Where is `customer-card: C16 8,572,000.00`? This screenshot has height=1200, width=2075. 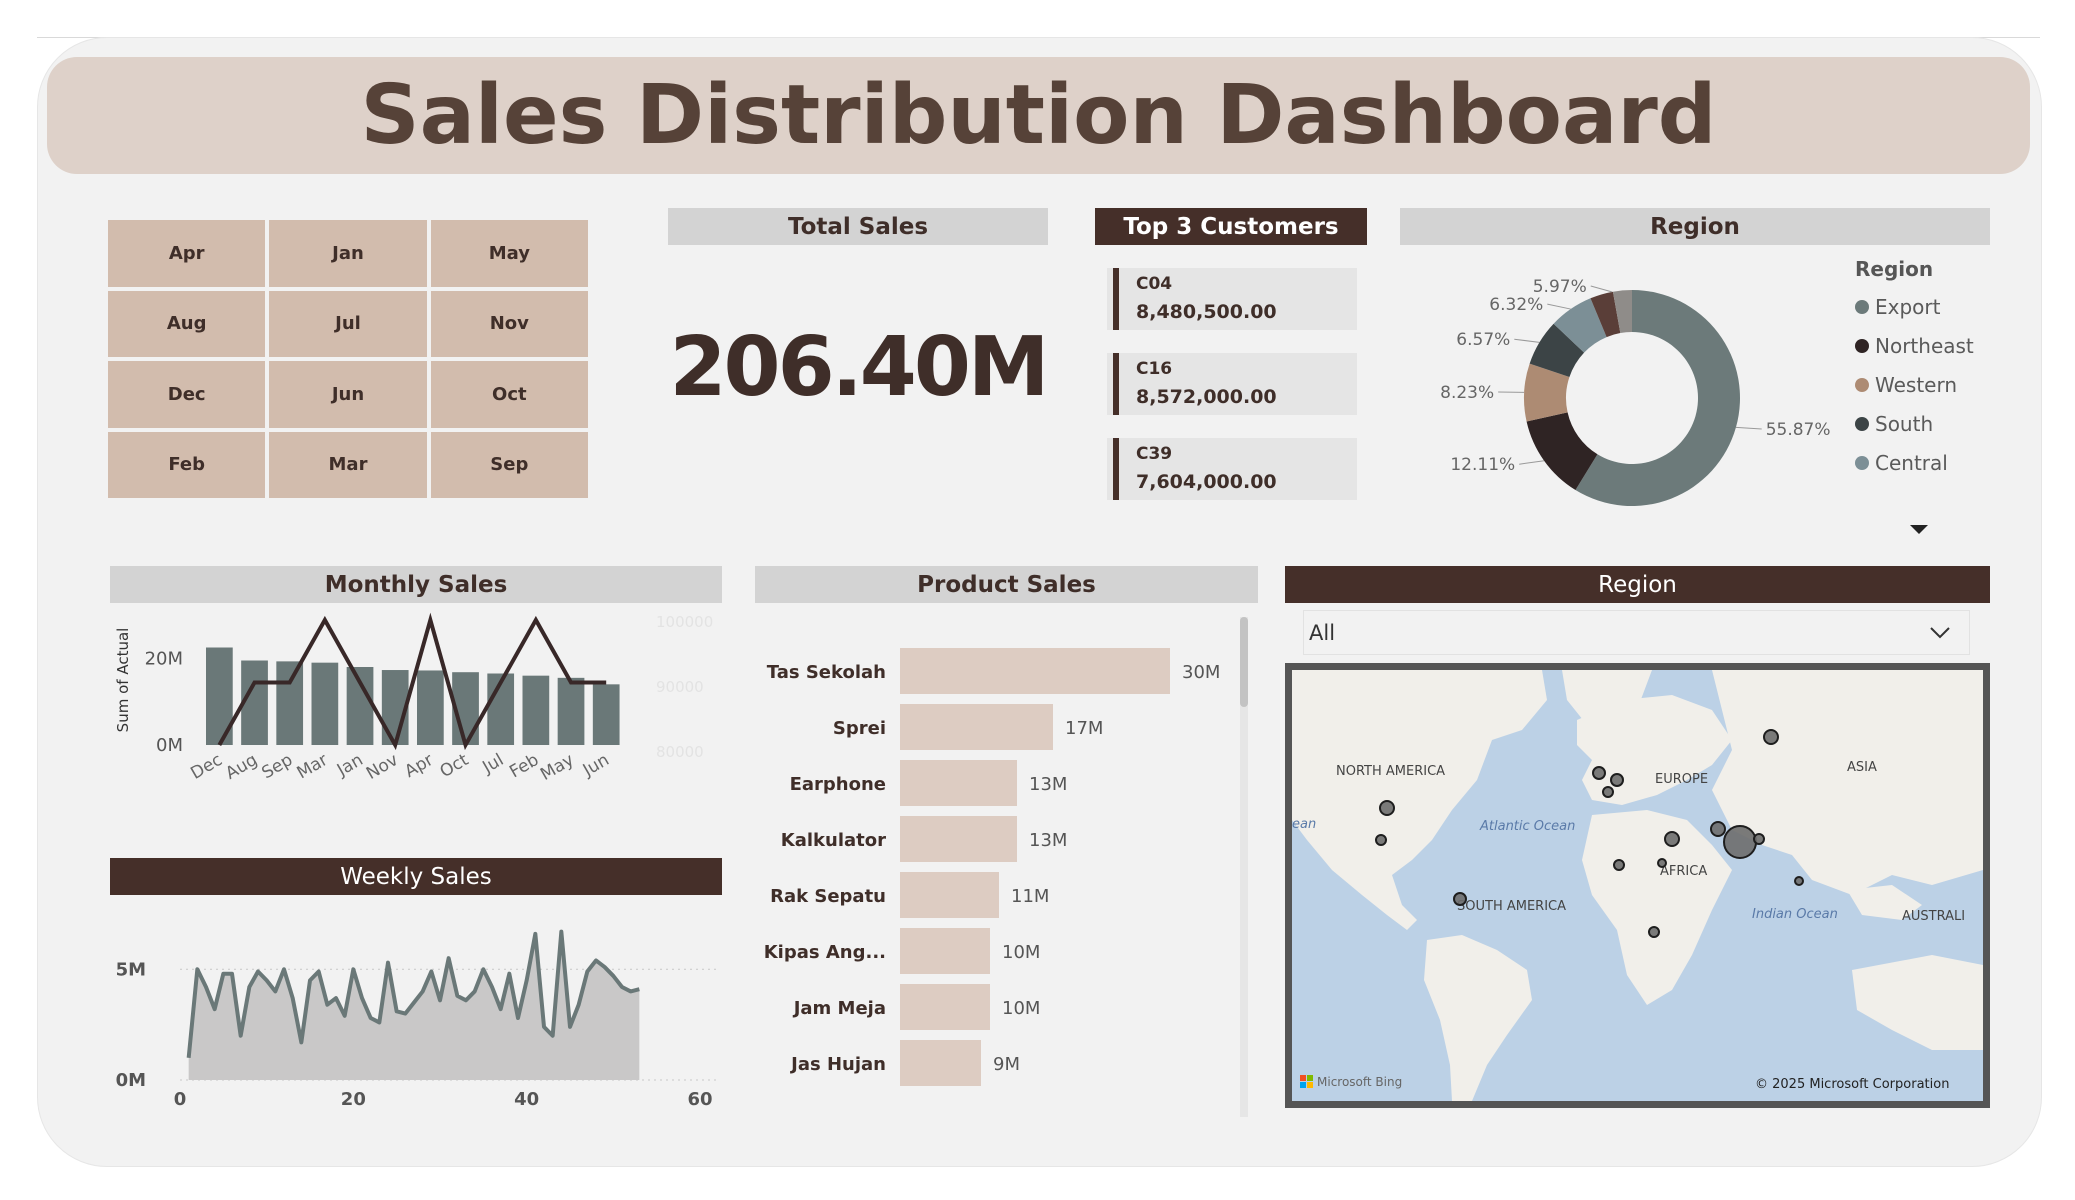 customer-card: C16 8,572,000.00 is located at coordinates (1232, 384).